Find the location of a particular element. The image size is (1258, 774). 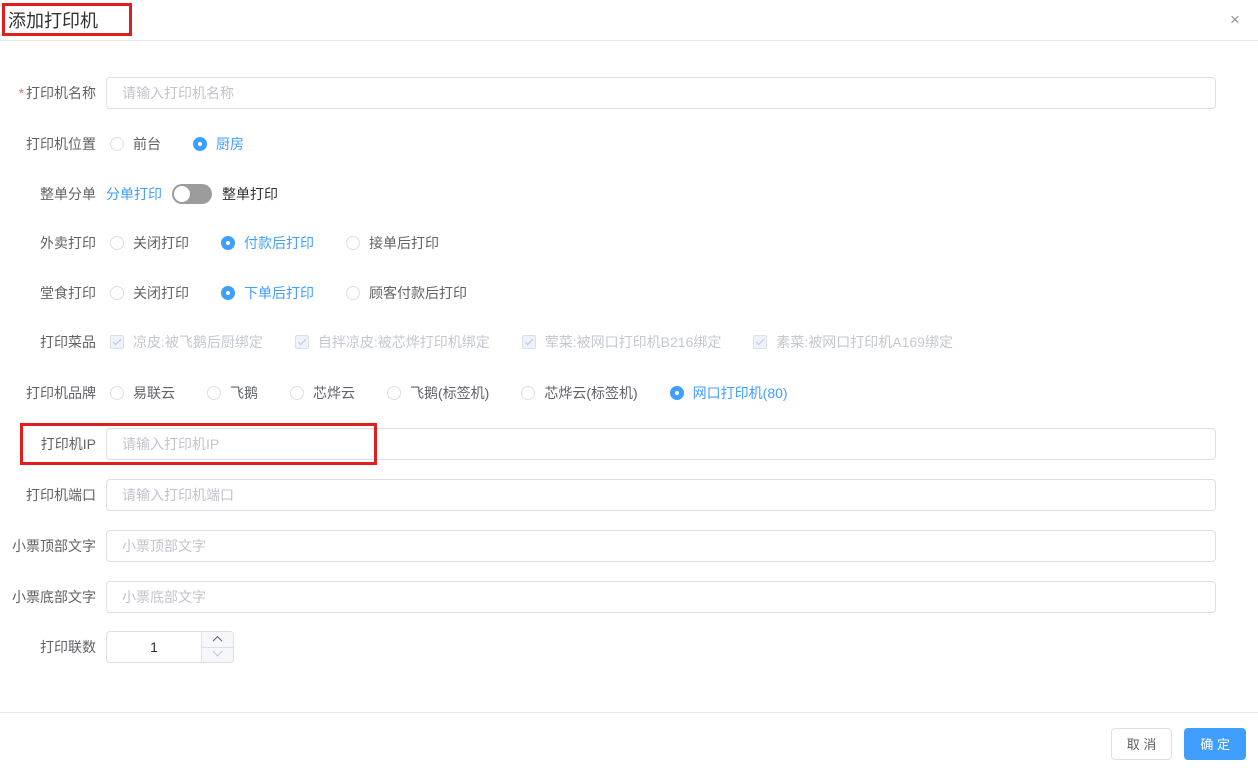

radio-option: 厨房 is located at coordinates (218, 144).